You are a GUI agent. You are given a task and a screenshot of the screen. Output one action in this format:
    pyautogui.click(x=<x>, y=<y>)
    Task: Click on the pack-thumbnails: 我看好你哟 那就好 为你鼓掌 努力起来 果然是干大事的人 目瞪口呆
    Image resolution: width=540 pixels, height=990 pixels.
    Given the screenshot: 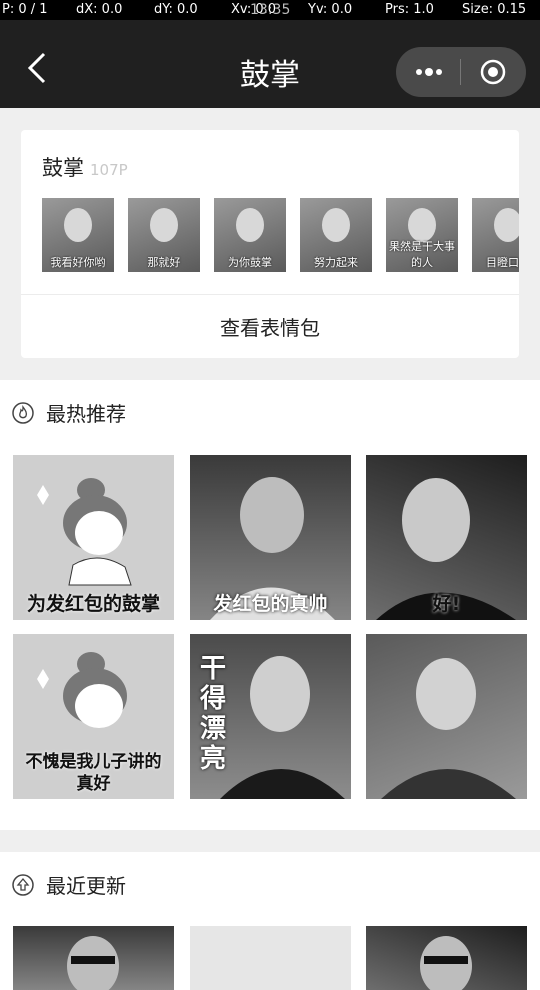 What is the action you would take?
    pyautogui.click(x=280, y=235)
    